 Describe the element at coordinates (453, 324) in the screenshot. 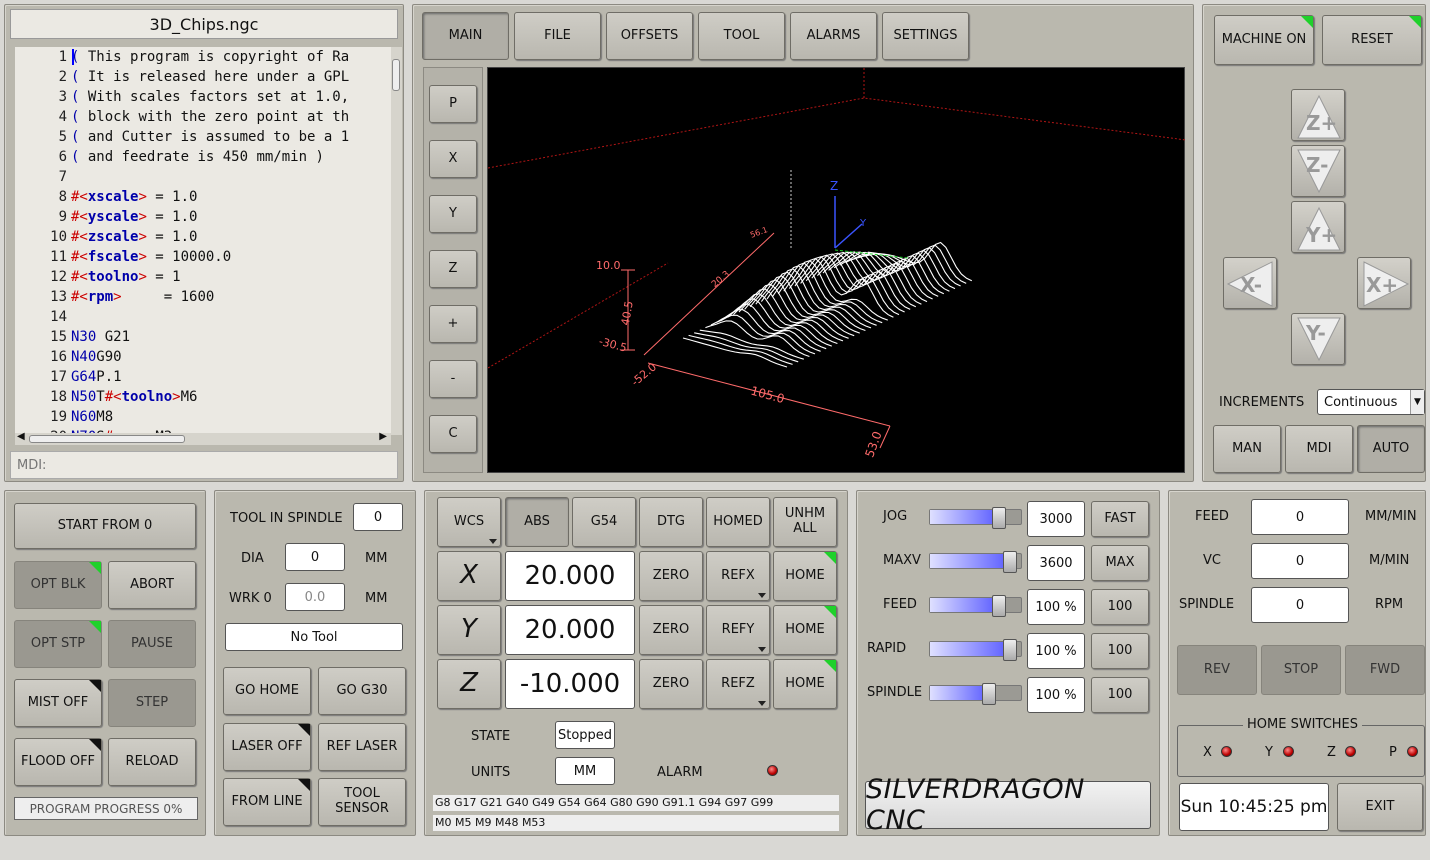

I see `zoom-in-button: +` at that location.